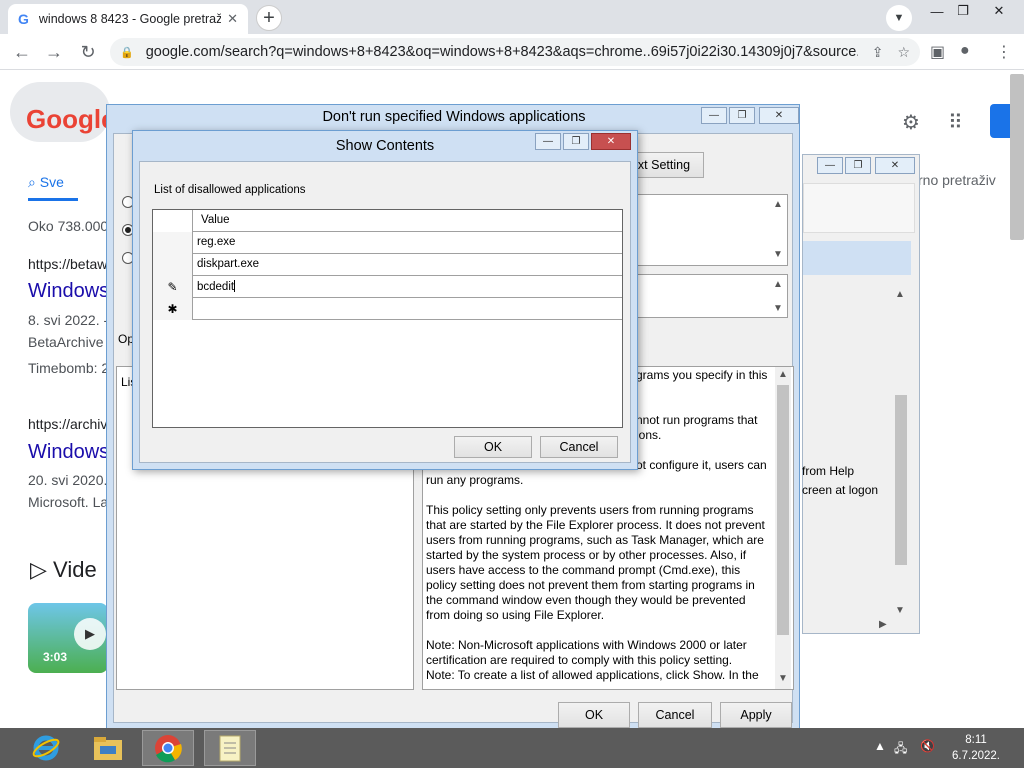 This screenshot has height=768, width=1024. Describe the element at coordinates (878, 52) in the screenshot. I see `share-icon: ⇪` at that location.